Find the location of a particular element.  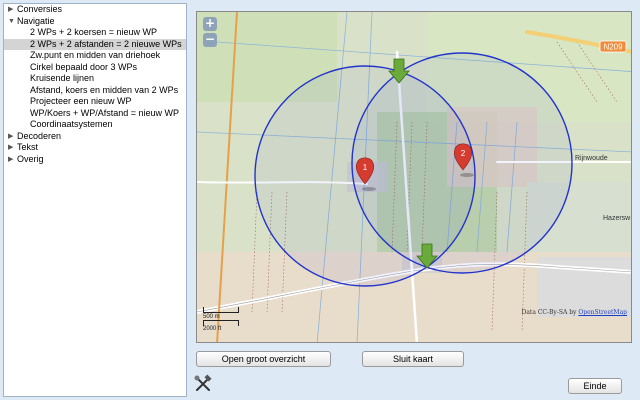

tree-item: Projecteer een nieuw WP is located at coordinates (95, 102).